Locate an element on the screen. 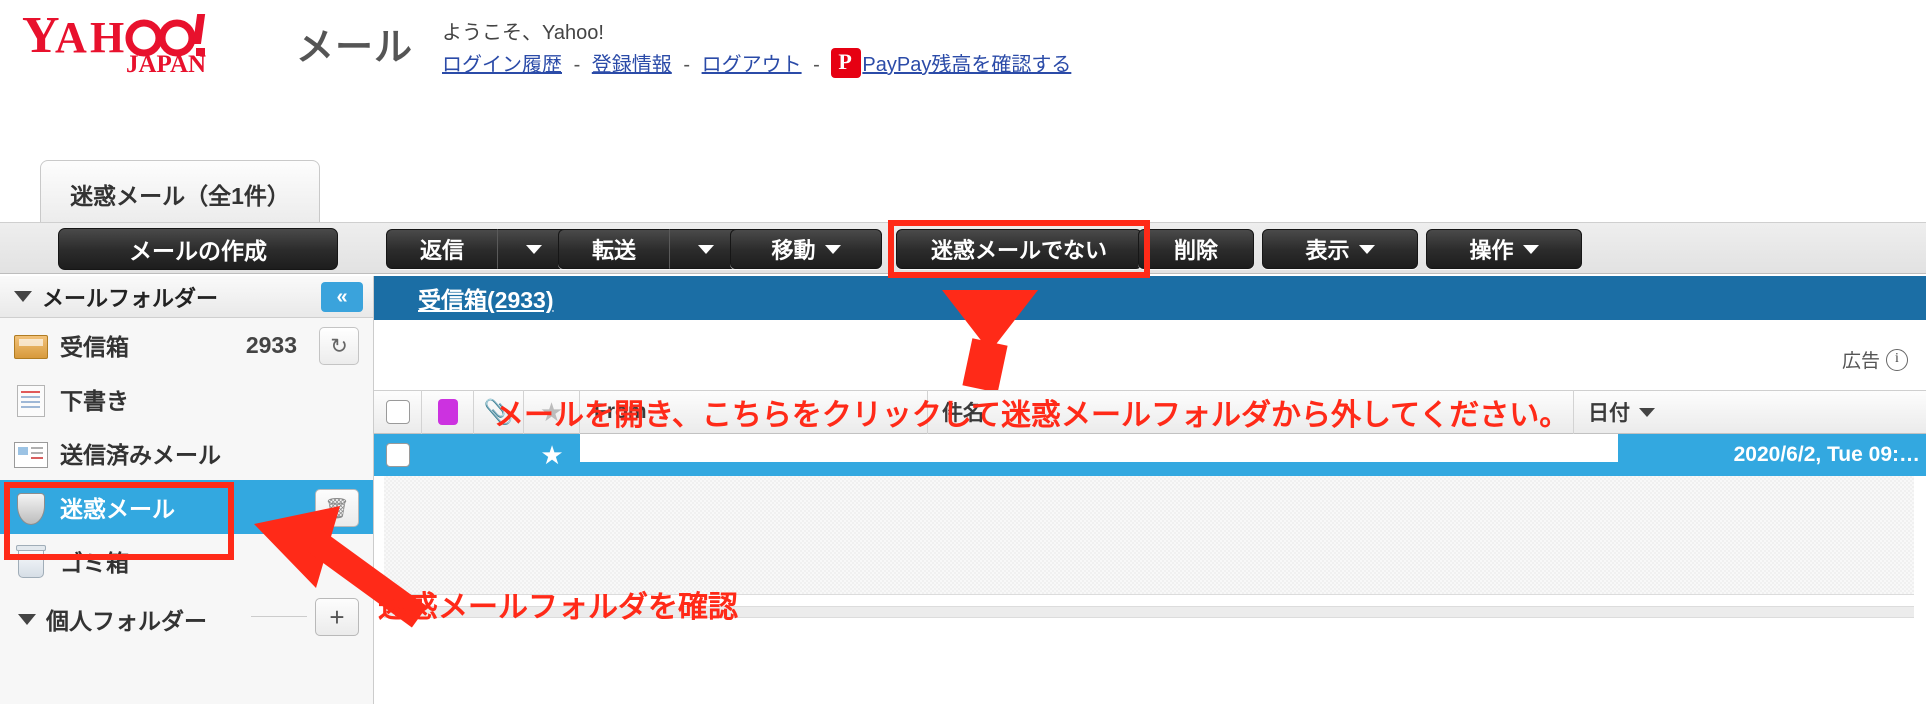 This screenshot has height=704, width=1926. action-button: 操作 is located at coordinates (1504, 249).